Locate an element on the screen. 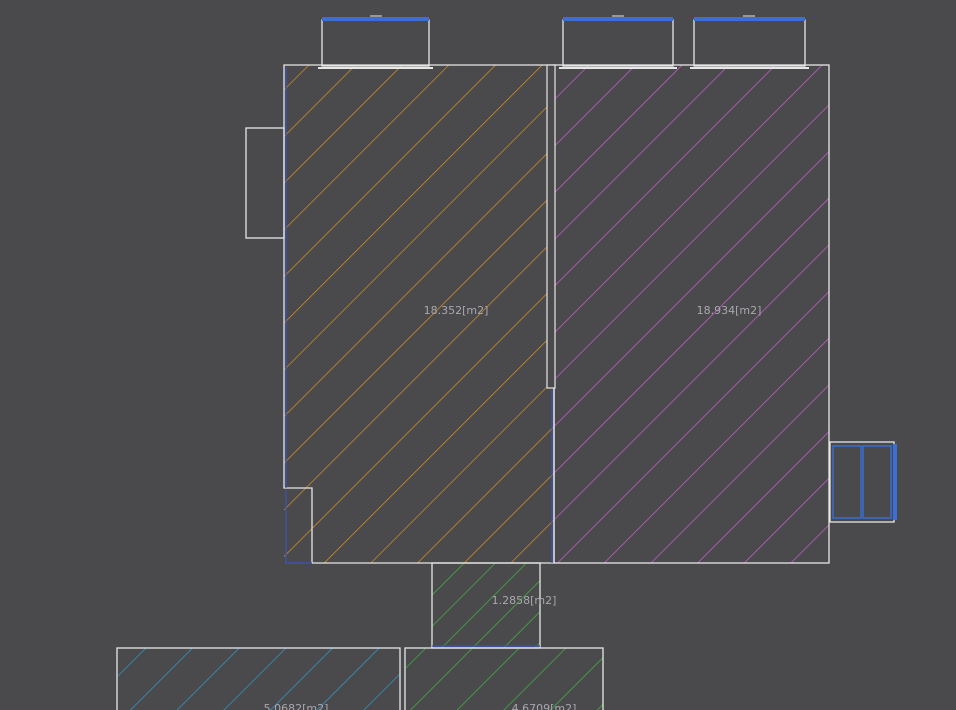  room-d-area-label: 5.0682[m2] is located at coordinates (296, 706).